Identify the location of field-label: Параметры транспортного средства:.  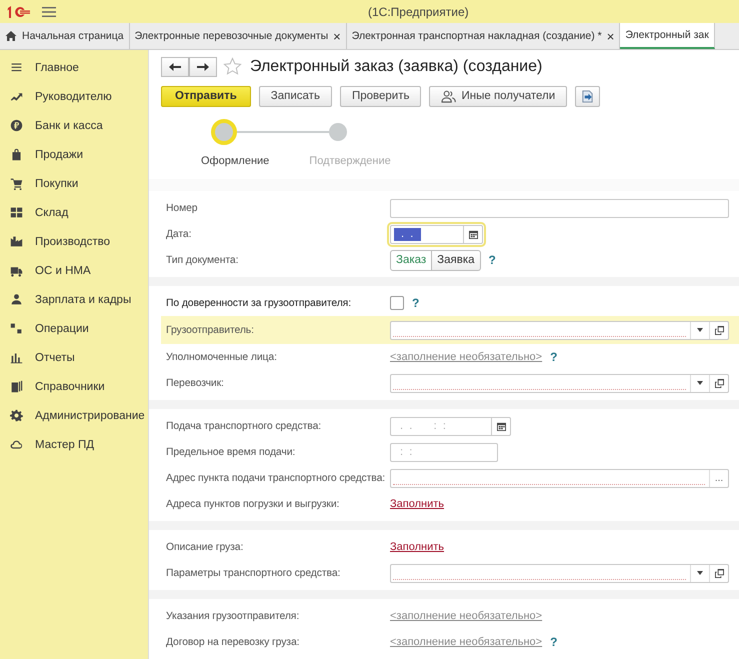
(254, 573).